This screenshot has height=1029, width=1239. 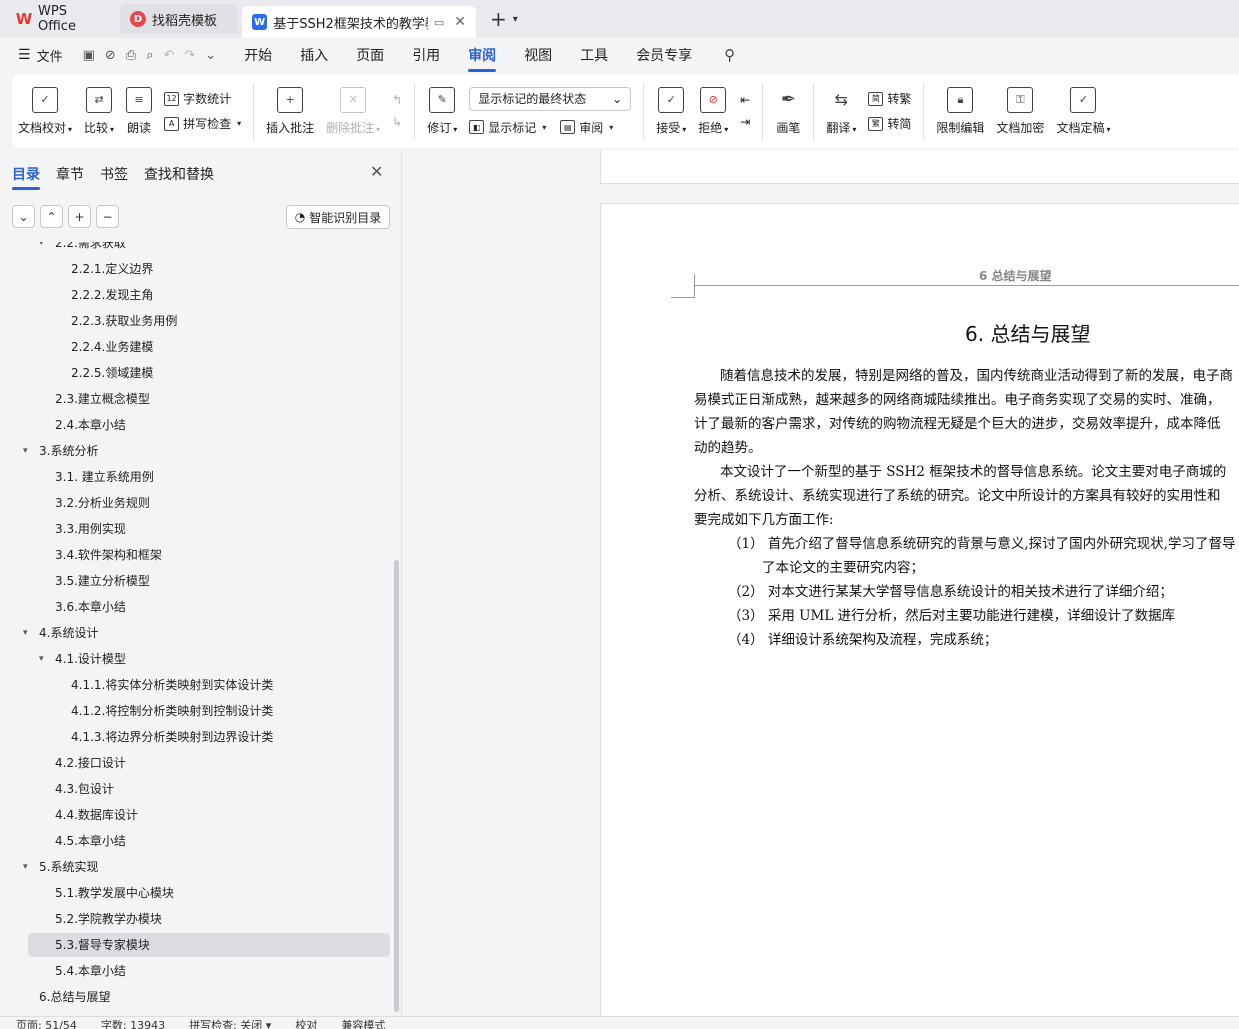 I want to click on word-count-status: 字数: 13943, so click(x=133, y=1023).